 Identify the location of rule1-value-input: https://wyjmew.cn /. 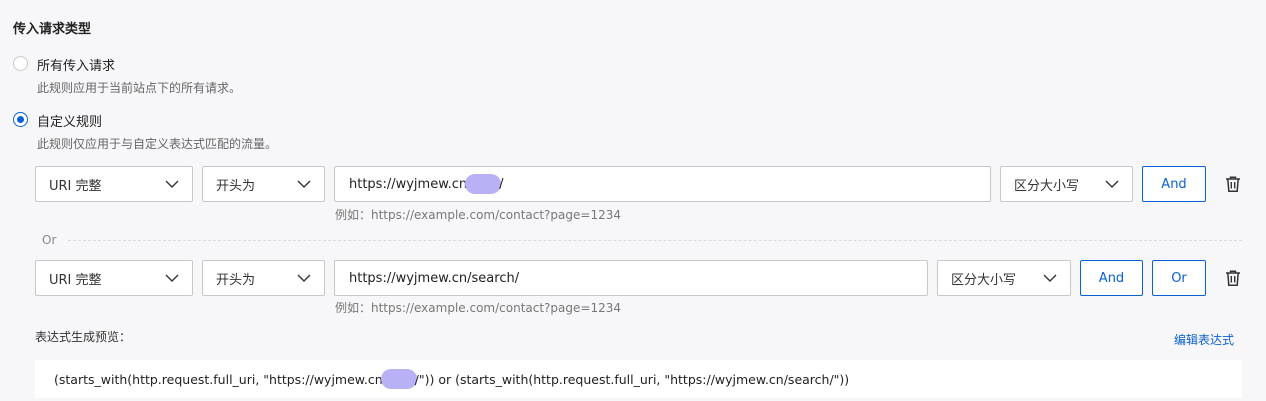
(662, 184).